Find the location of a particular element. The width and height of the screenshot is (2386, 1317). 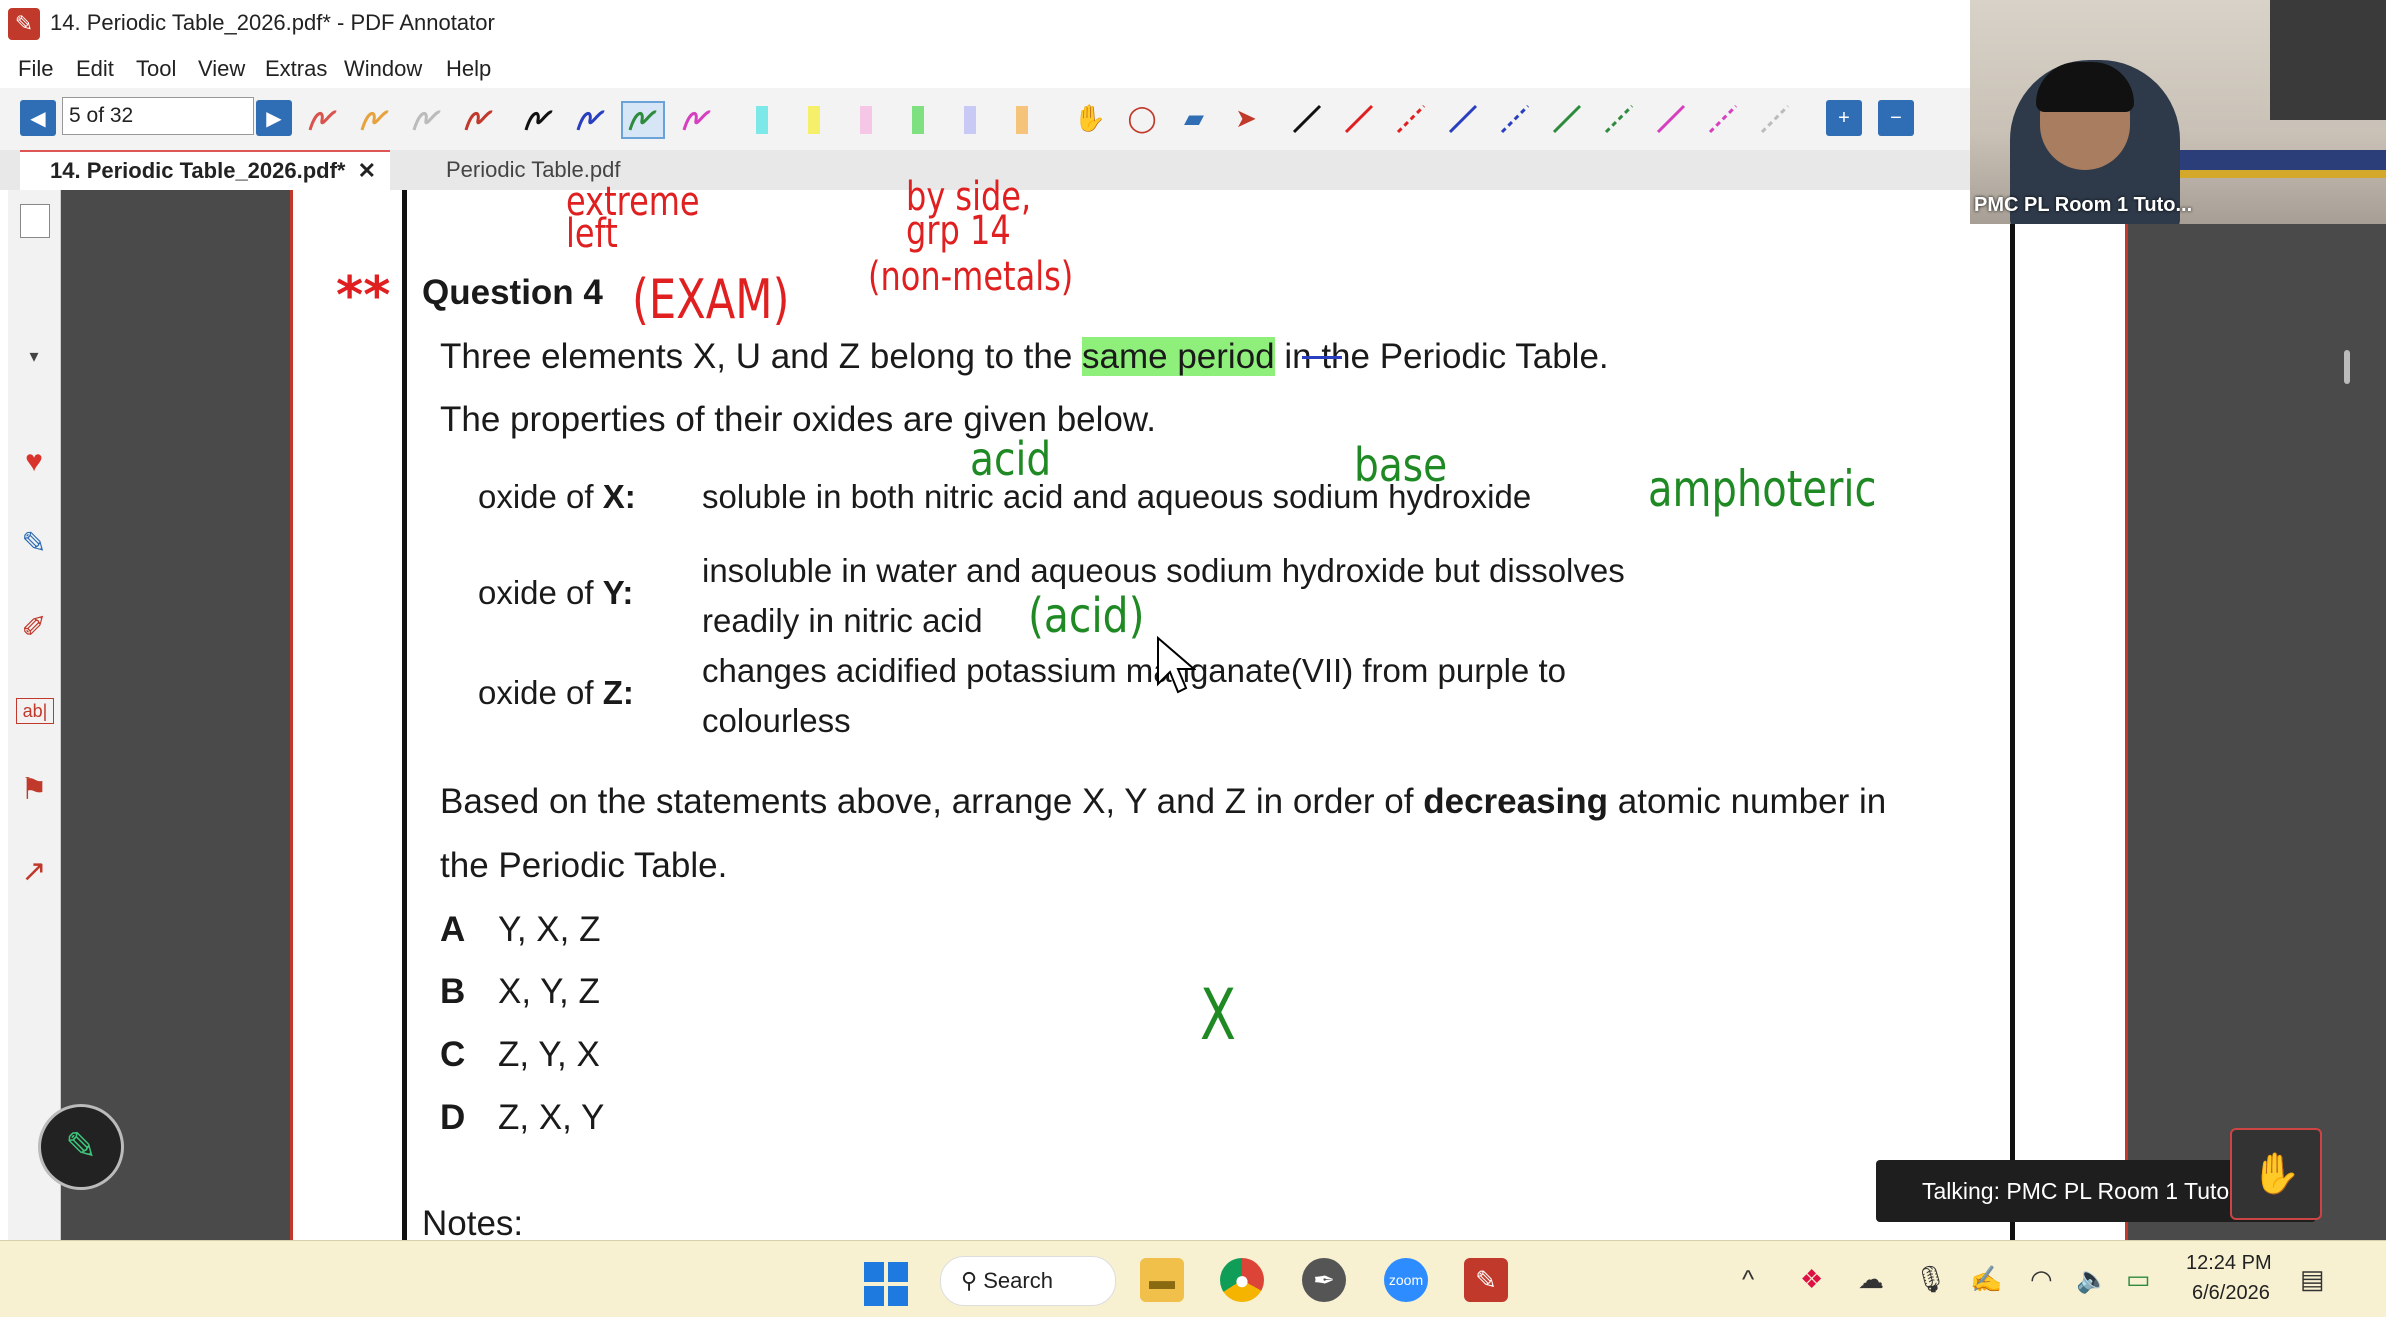

chrome-icon: ● is located at coordinates (1242, 1280).